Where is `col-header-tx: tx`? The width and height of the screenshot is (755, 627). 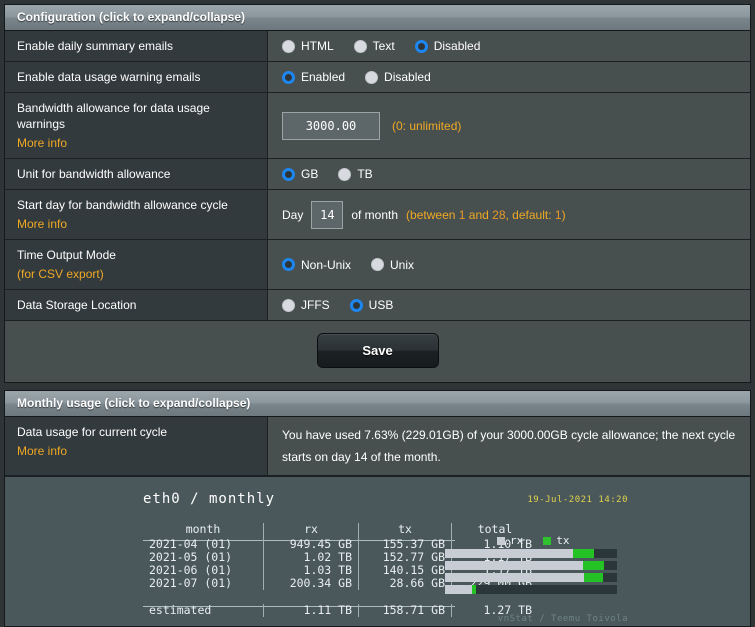 col-header-tx: tx is located at coordinates (405, 530).